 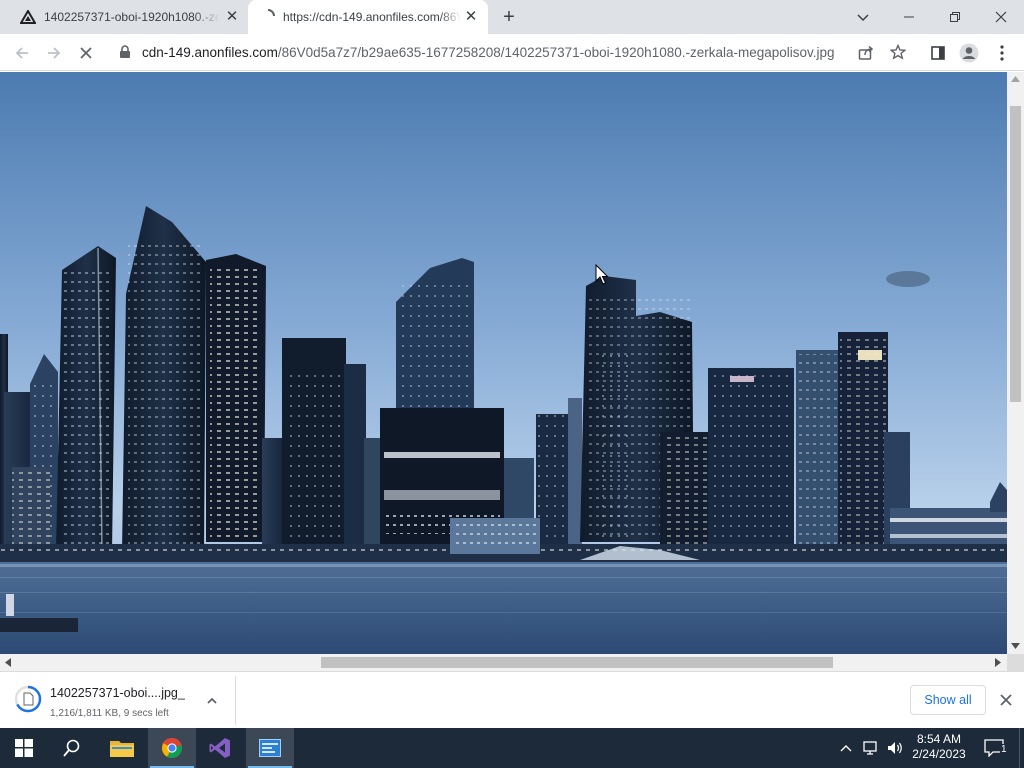 What do you see at coordinates (898, 51) in the screenshot?
I see `bookmark-star-icon` at bounding box center [898, 51].